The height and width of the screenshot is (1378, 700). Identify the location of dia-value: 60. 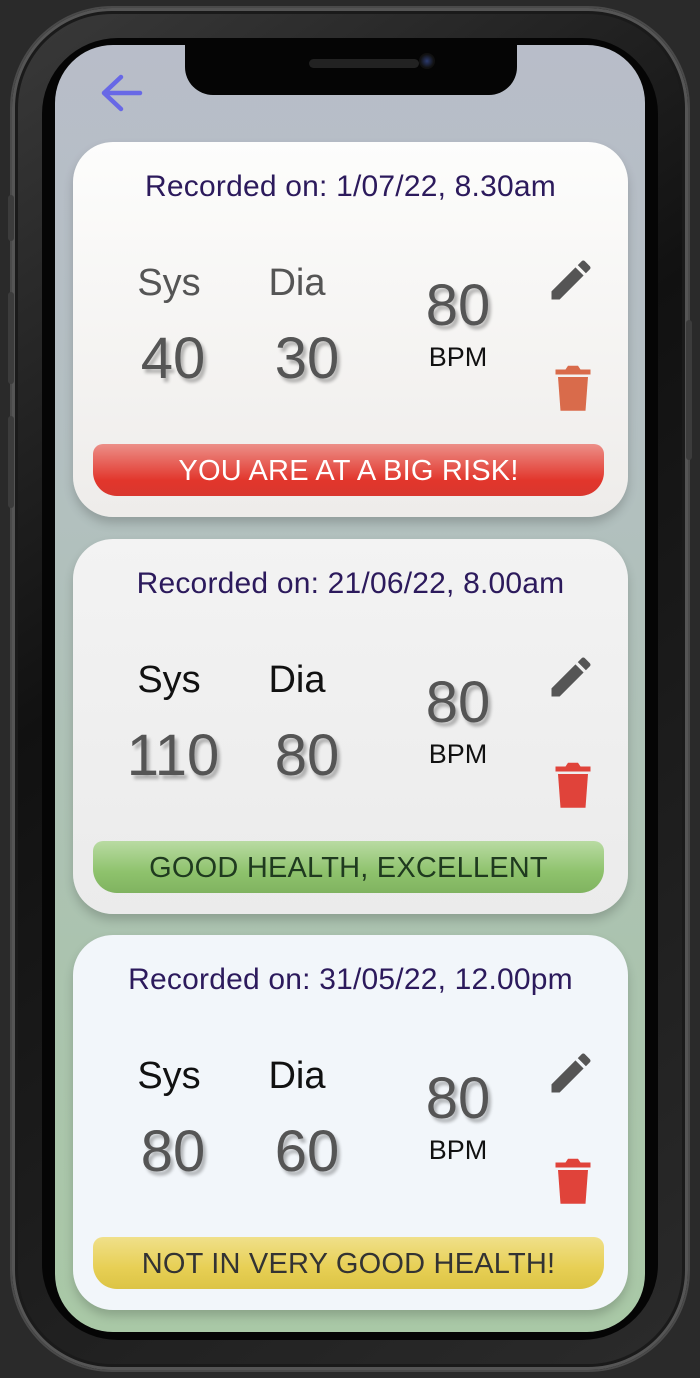
(307, 1151).